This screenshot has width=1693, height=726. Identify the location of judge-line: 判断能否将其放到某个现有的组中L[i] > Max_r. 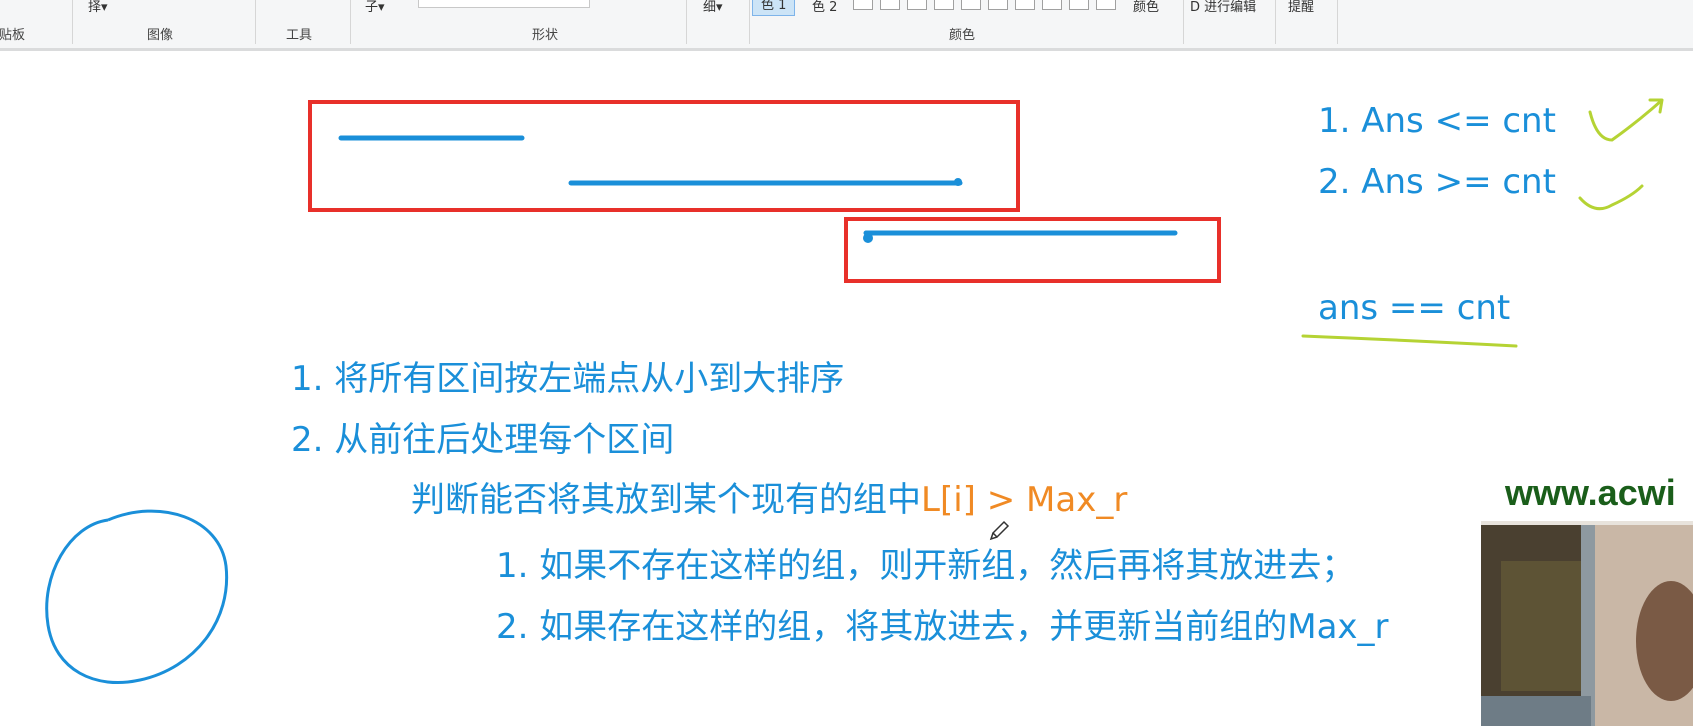
(769, 496).